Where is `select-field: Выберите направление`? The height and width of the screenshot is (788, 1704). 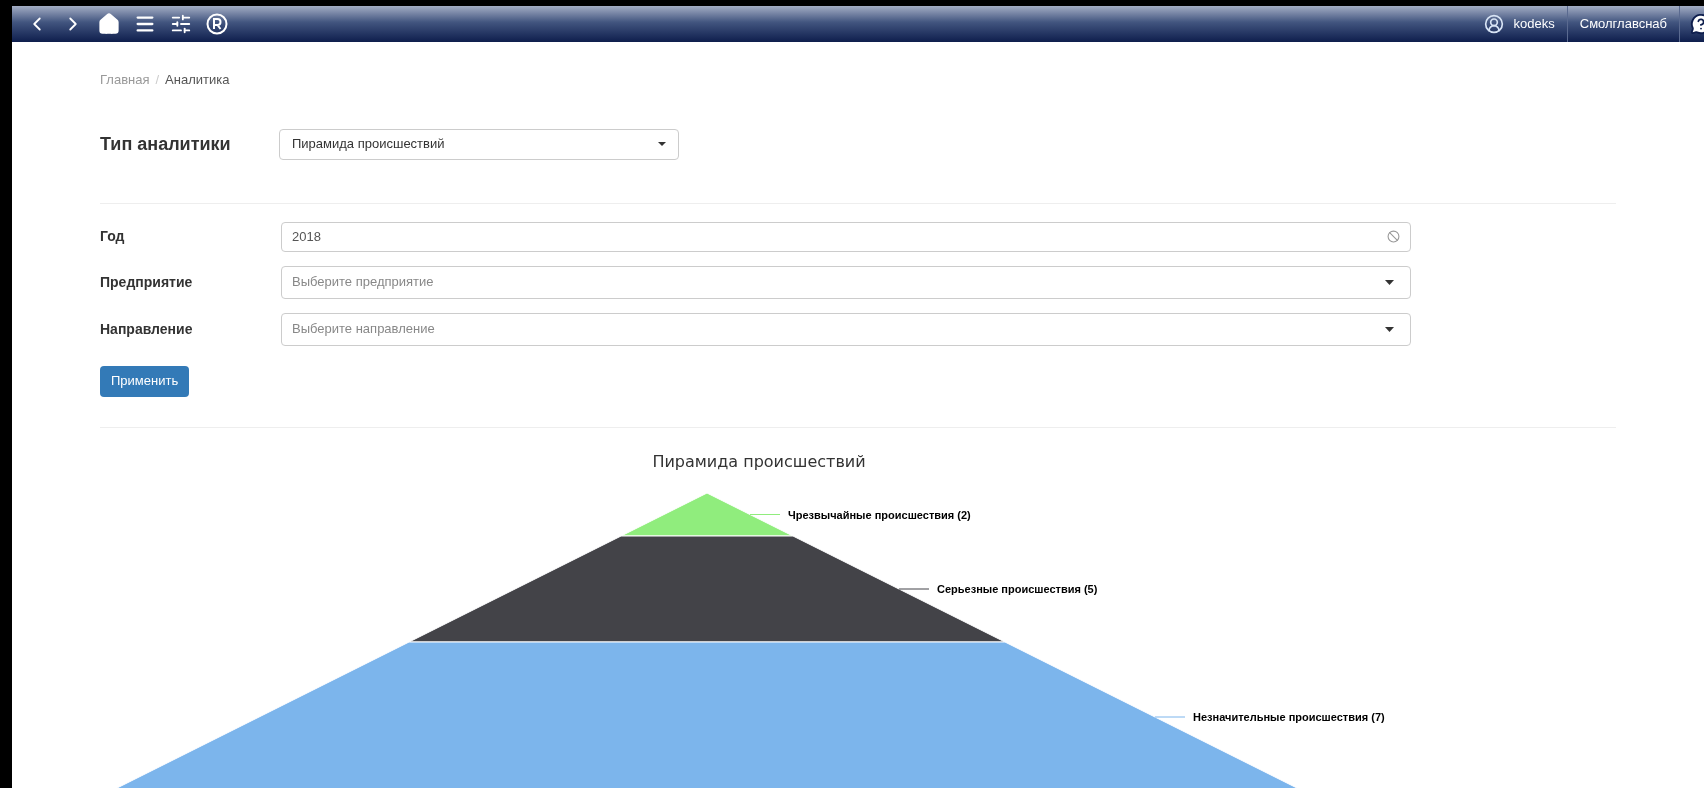
select-field: Выберите направление is located at coordinates (846, 329).